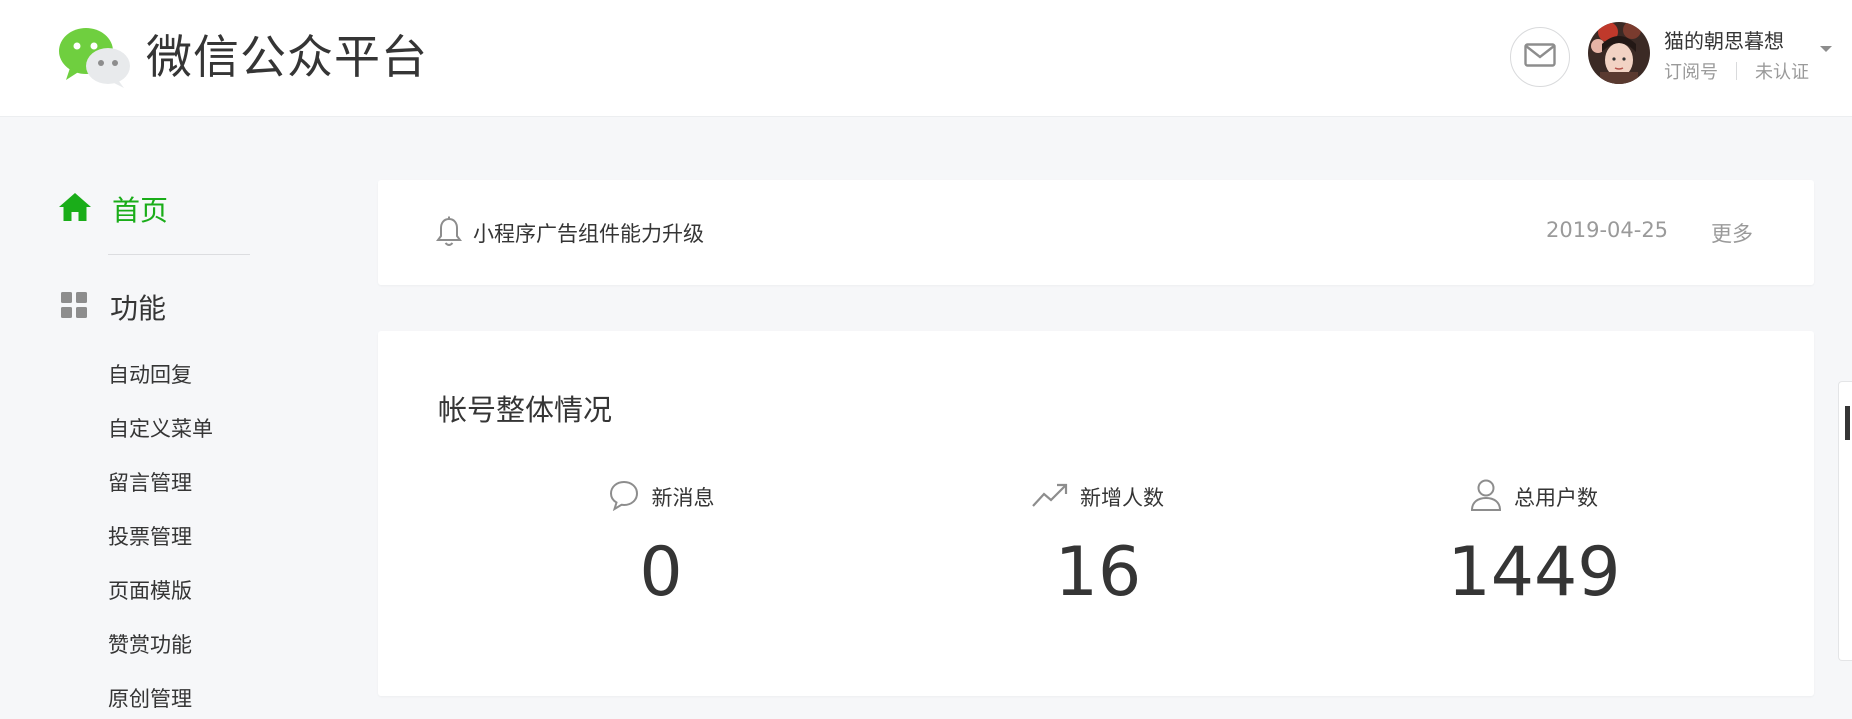 This screenshot has height=719, width=1852. I want to click on sidebar-item-home: 首页, so click(113, 209).